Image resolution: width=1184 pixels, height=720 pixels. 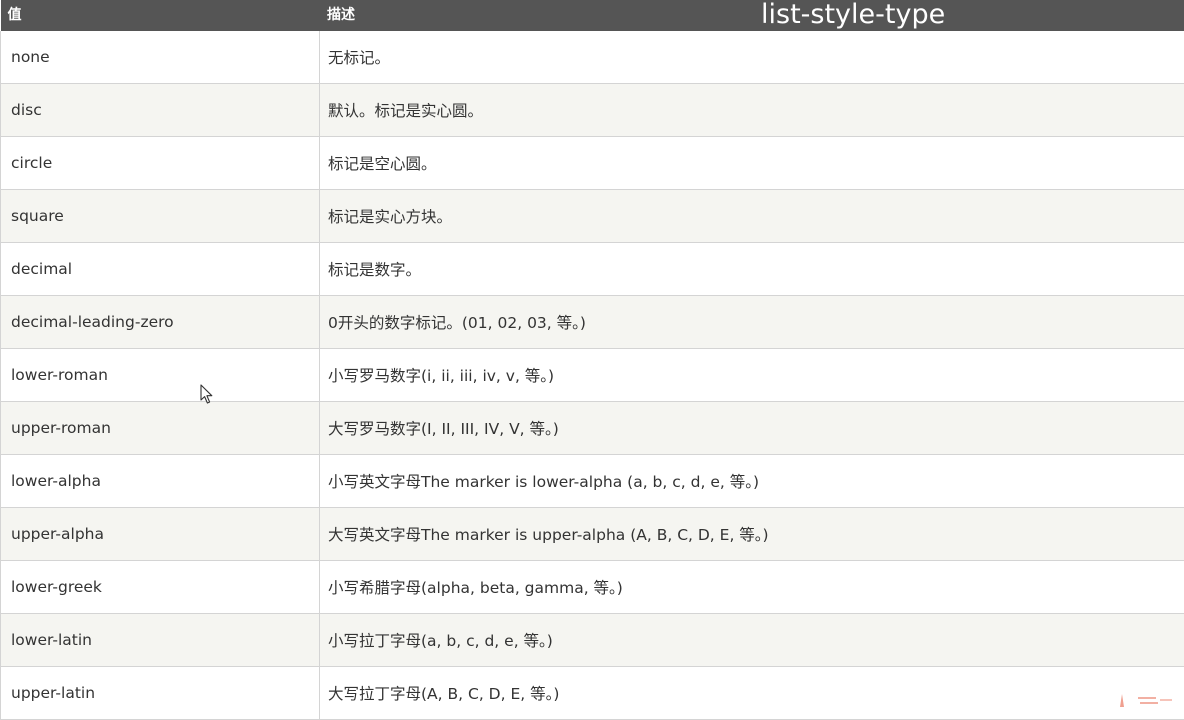 I want to click on table-row: disc默认。标记是实心圆。, so click(x=592, y=110).